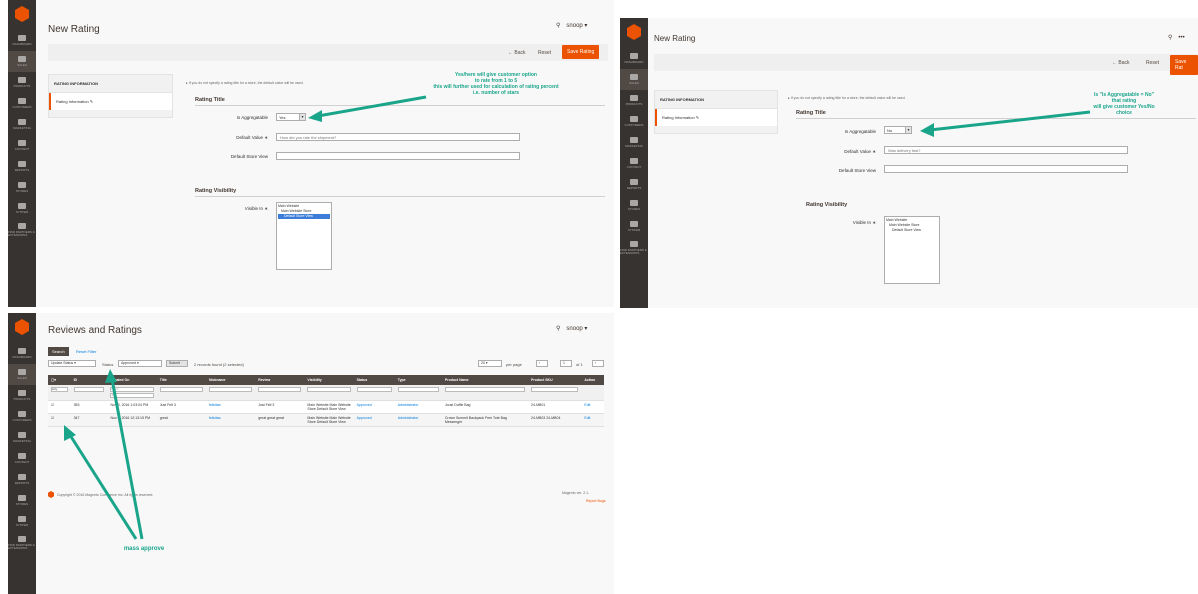 This screenshot has height=594, width=1198. What do you see at coordinates (418, 389) in the screenshot?
I see `type-filter` at bounding box center [418, 389].